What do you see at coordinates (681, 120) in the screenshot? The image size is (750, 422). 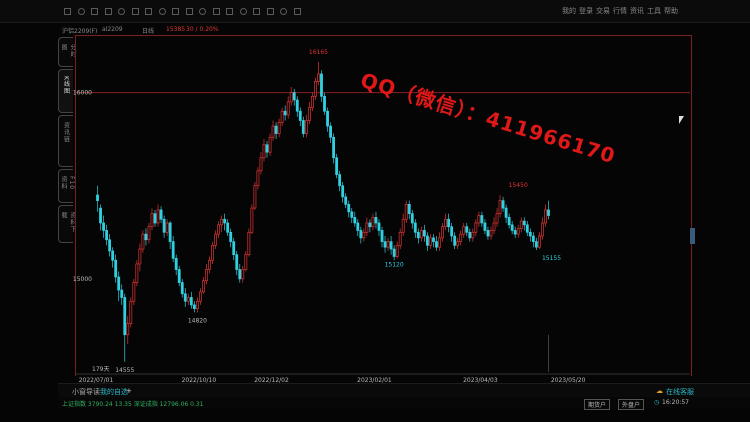 I see `mouse-cursor-icon` at bounding box center [681, 120].